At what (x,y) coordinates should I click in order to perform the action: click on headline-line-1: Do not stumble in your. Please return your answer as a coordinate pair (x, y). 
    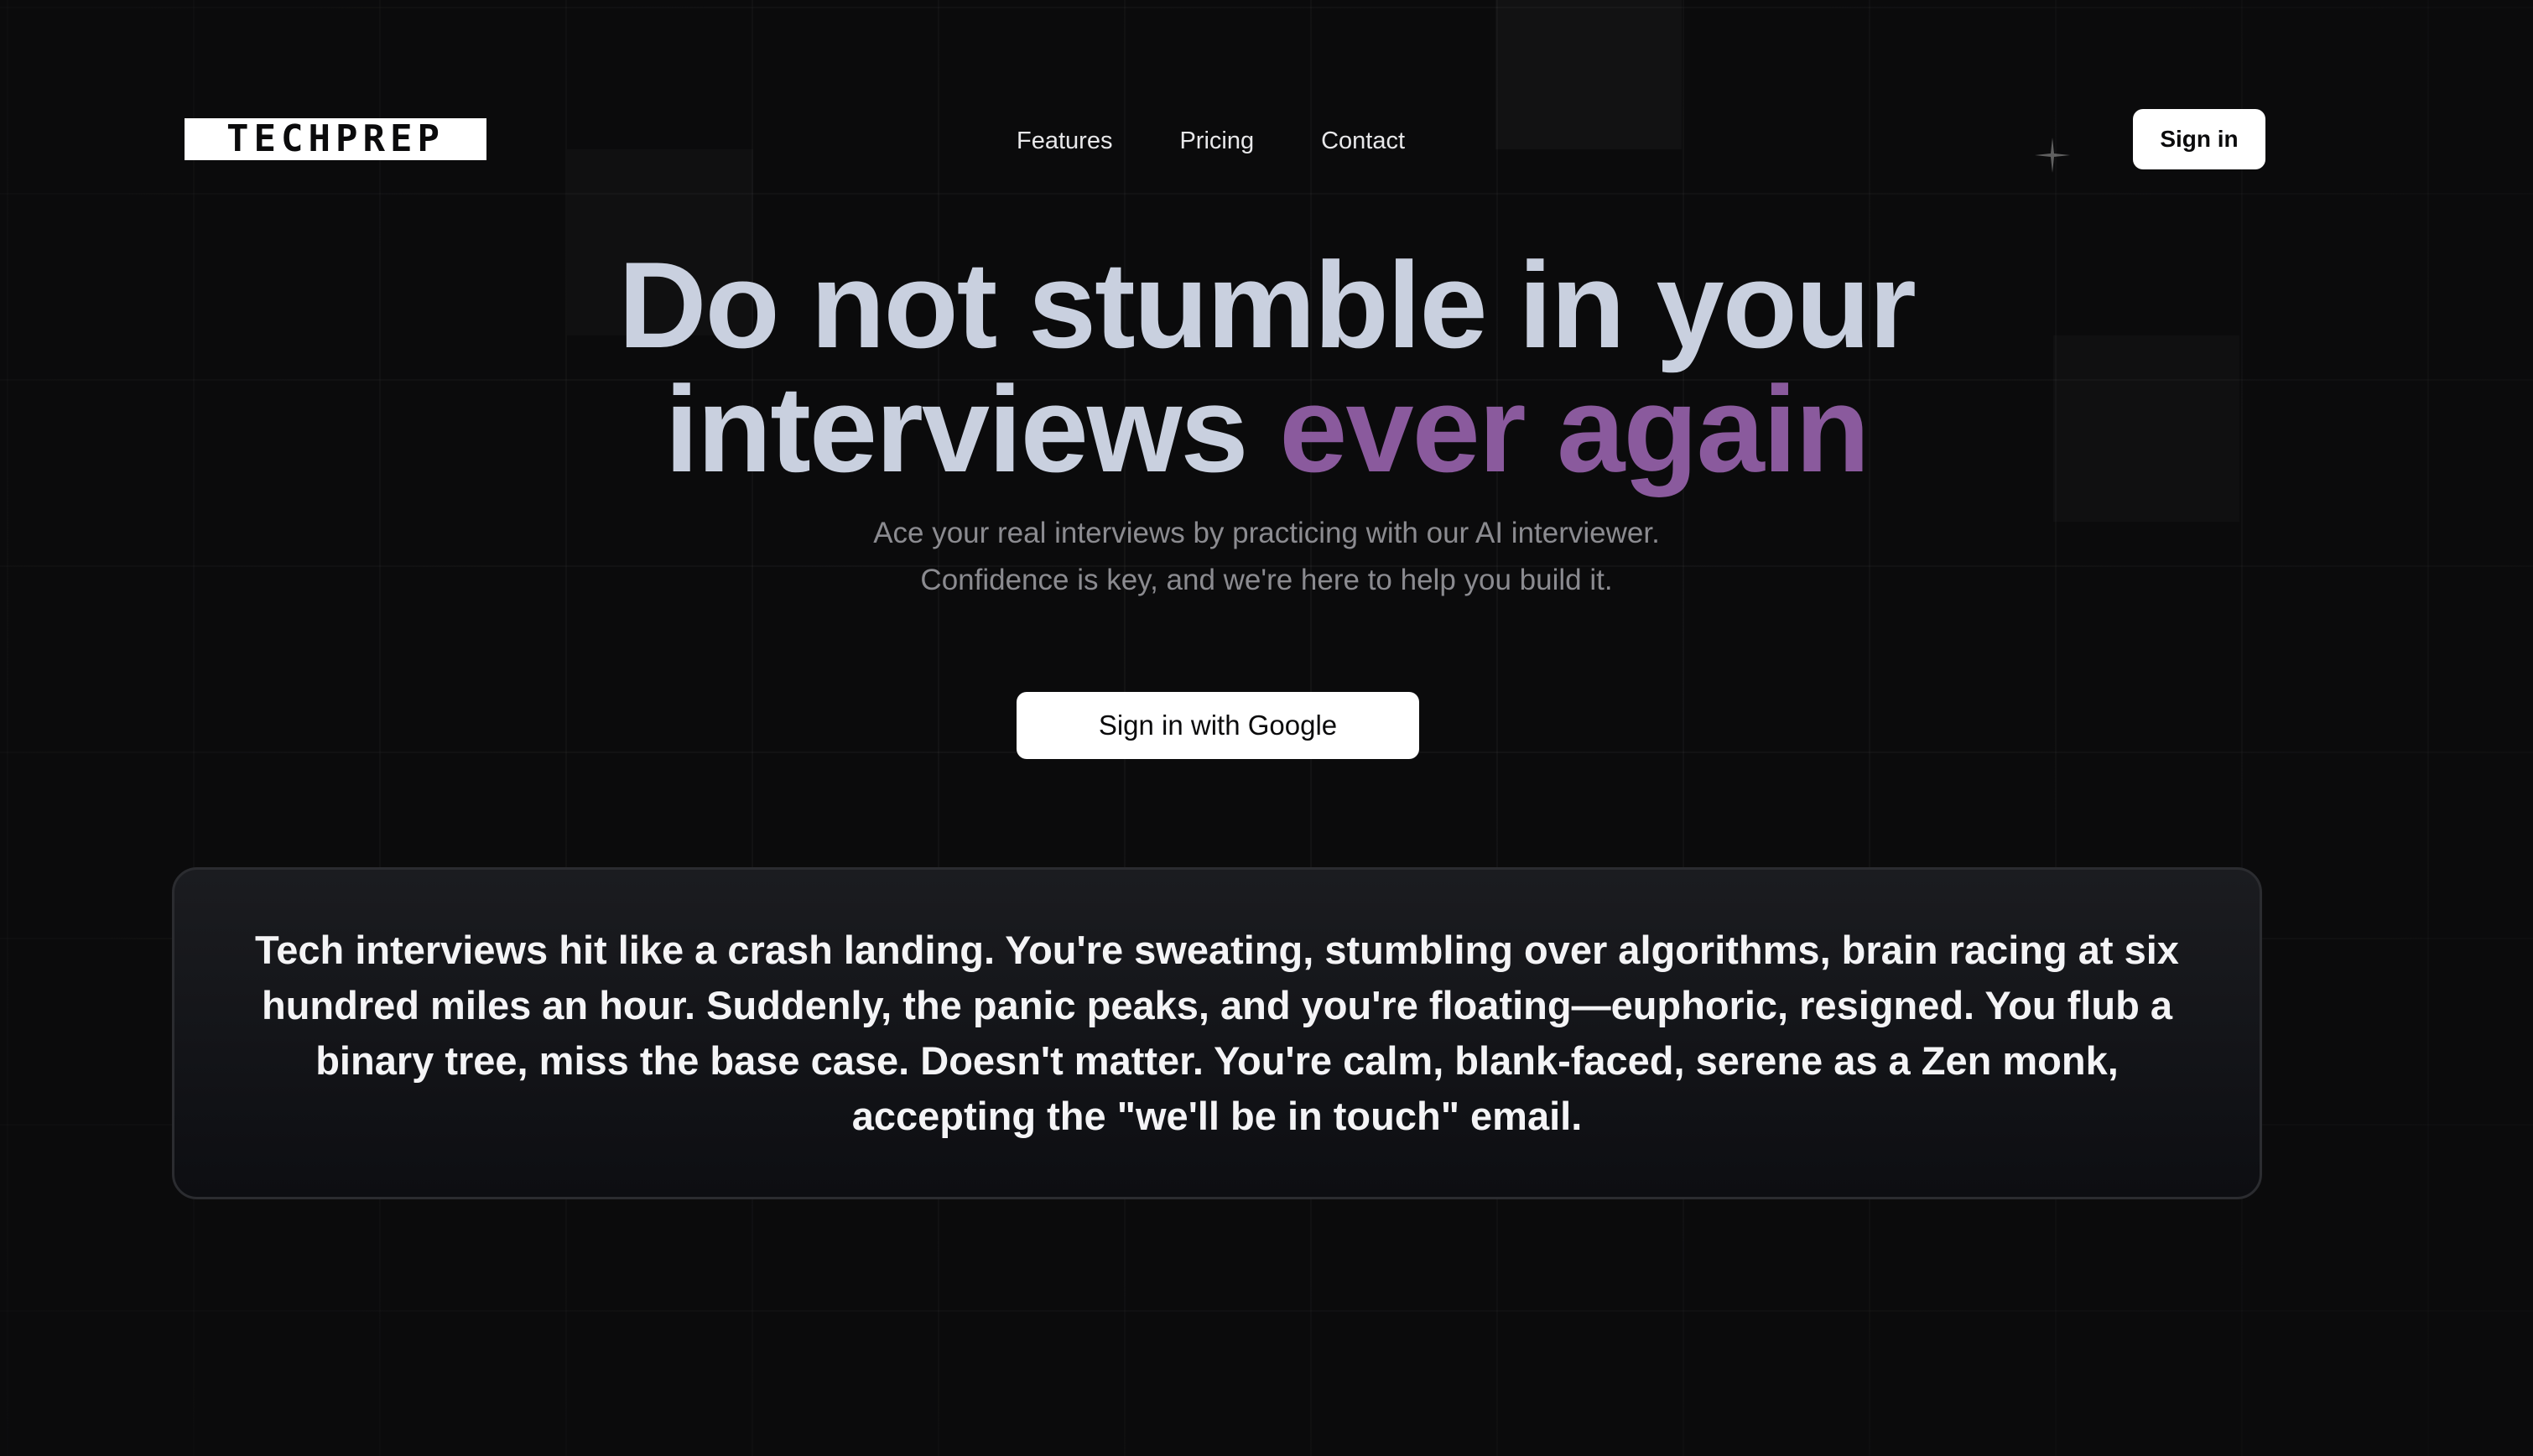
    Looking at the image, I should click on (1267, 305).